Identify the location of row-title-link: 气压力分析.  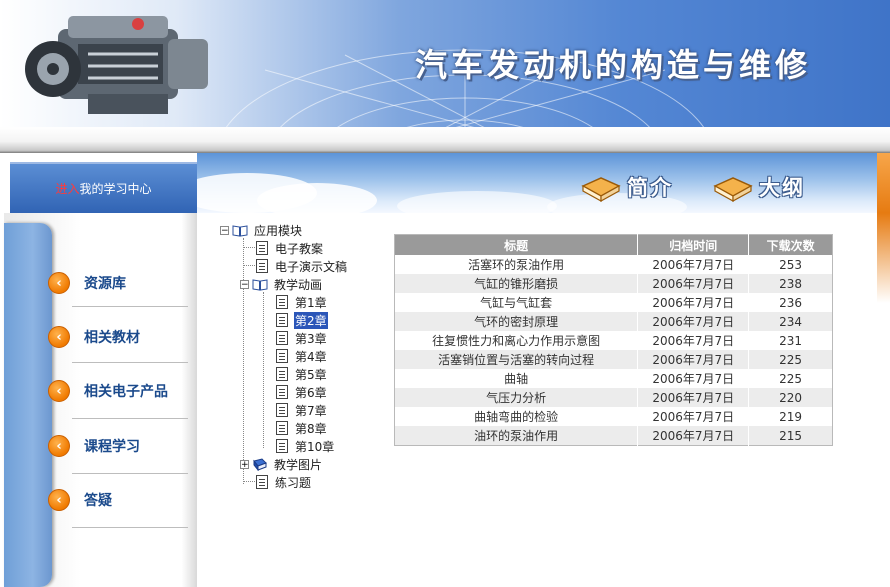
(516, 397).